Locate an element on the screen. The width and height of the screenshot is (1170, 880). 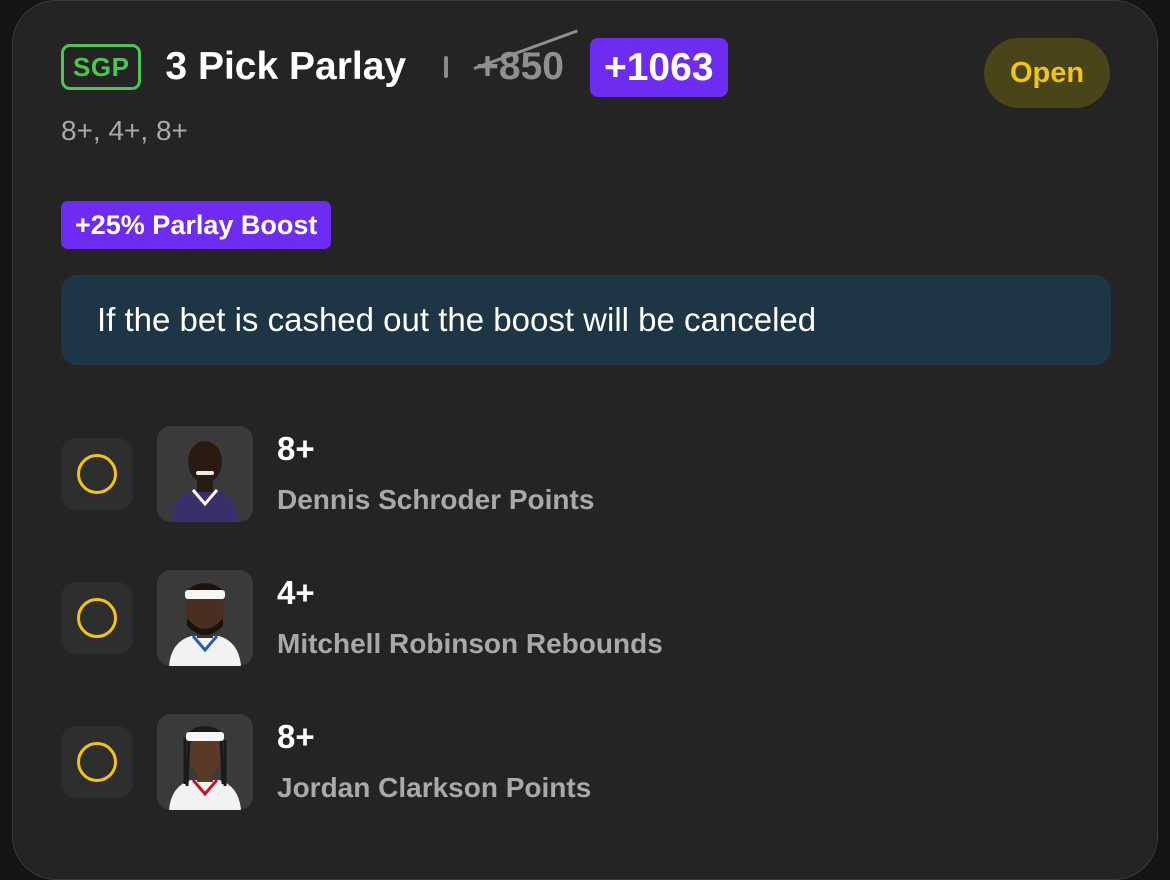
parlay-boost-badge: +25% Parlay Boost is located at coordinates (196, 225).